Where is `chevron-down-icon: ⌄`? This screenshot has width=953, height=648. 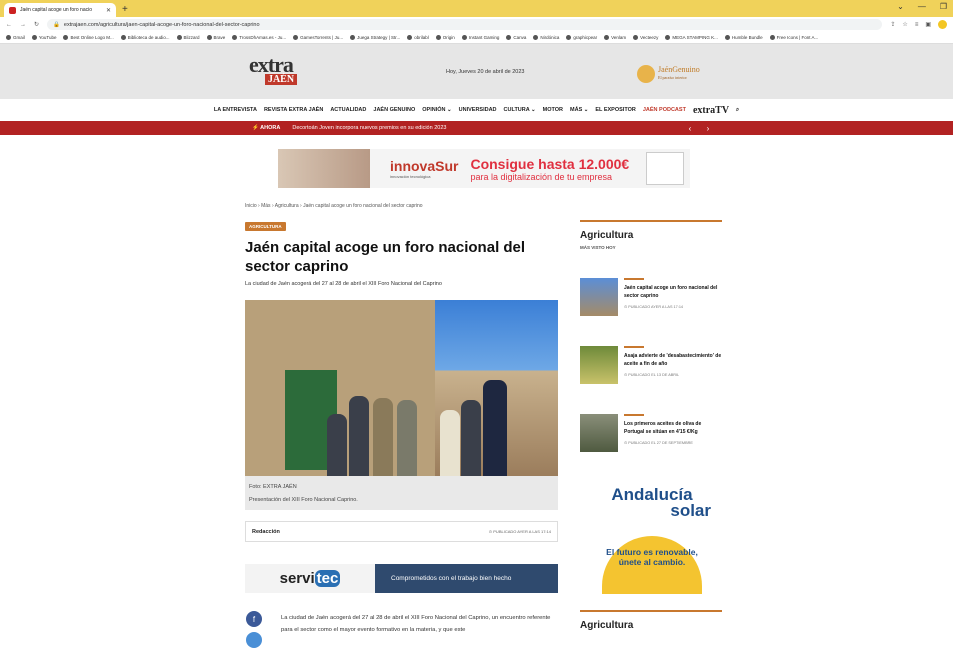
chevron-down-icon: ⌄ is located at coordinates (900, 6).